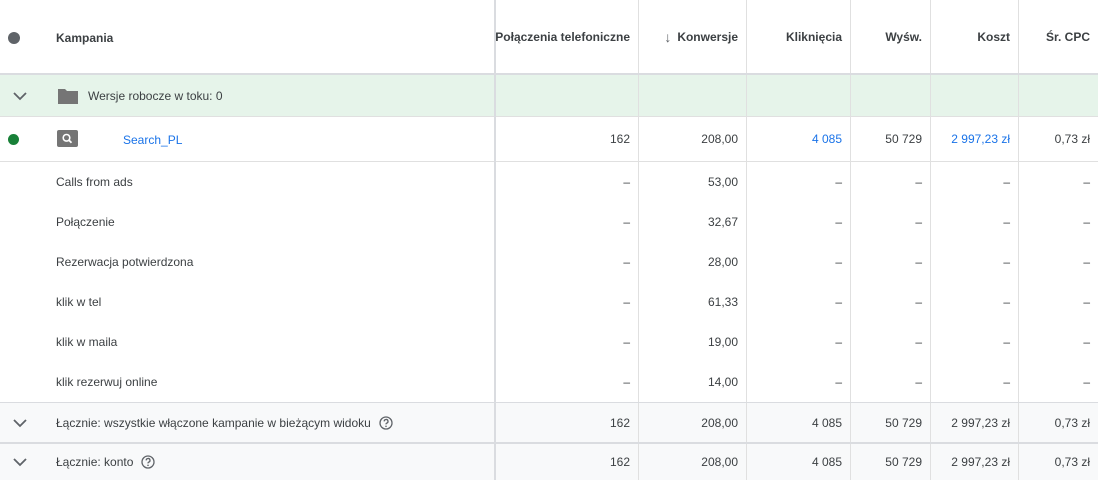  What do you see at coordinates (993, 36) in the screenshot?
I see `column-header-cost-label: Koszt` at bounding box center [993, 36].